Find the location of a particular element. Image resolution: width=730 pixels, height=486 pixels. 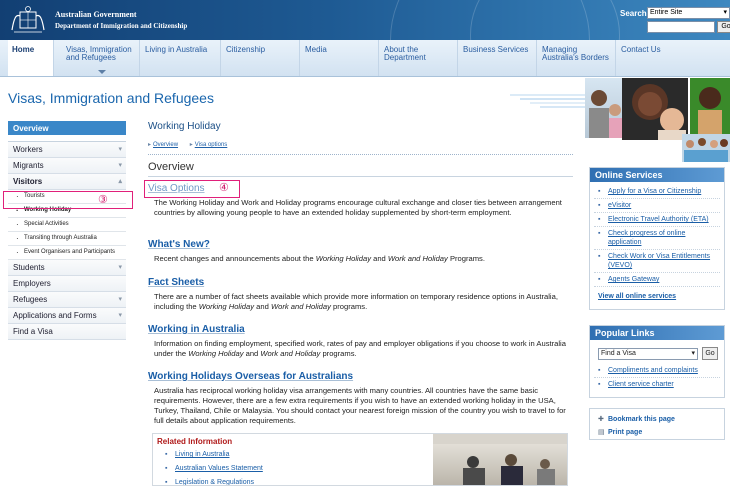

popular-link-charter: Client service charter is located at coordinates (657, 384).